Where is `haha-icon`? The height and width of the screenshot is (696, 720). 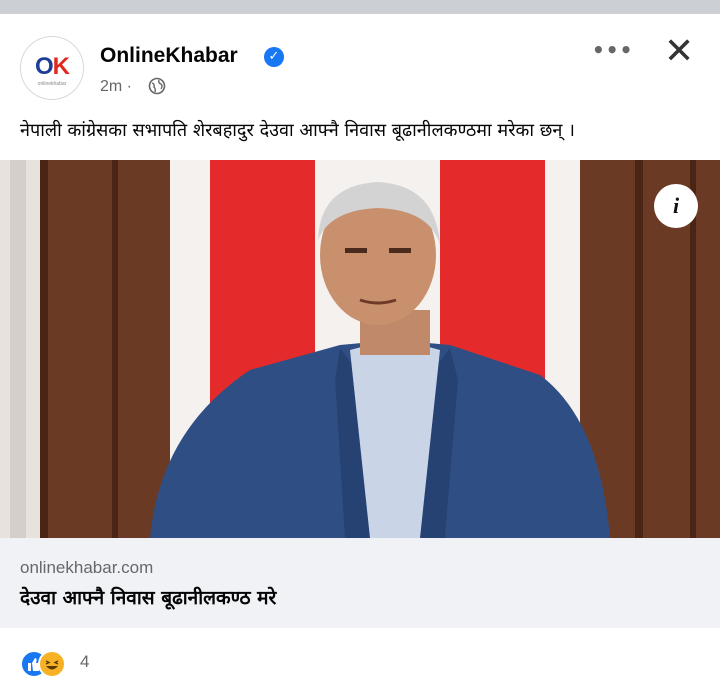 haha-icon is located at coordinates (52, 664).